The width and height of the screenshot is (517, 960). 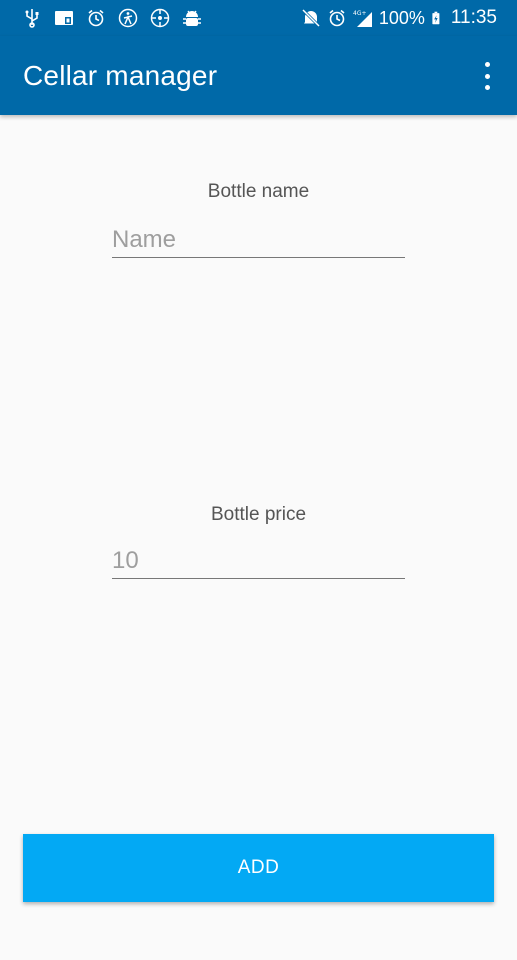 I want to click on android-debug-icon, so click(x=192, y=18).